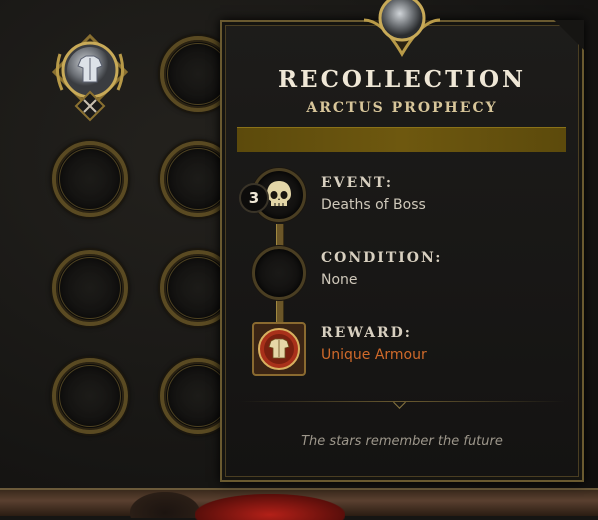  What do you see at coordinates (339, 280) in the screenshot?
I see `condition-value: None` at bounding box center [339, 280].